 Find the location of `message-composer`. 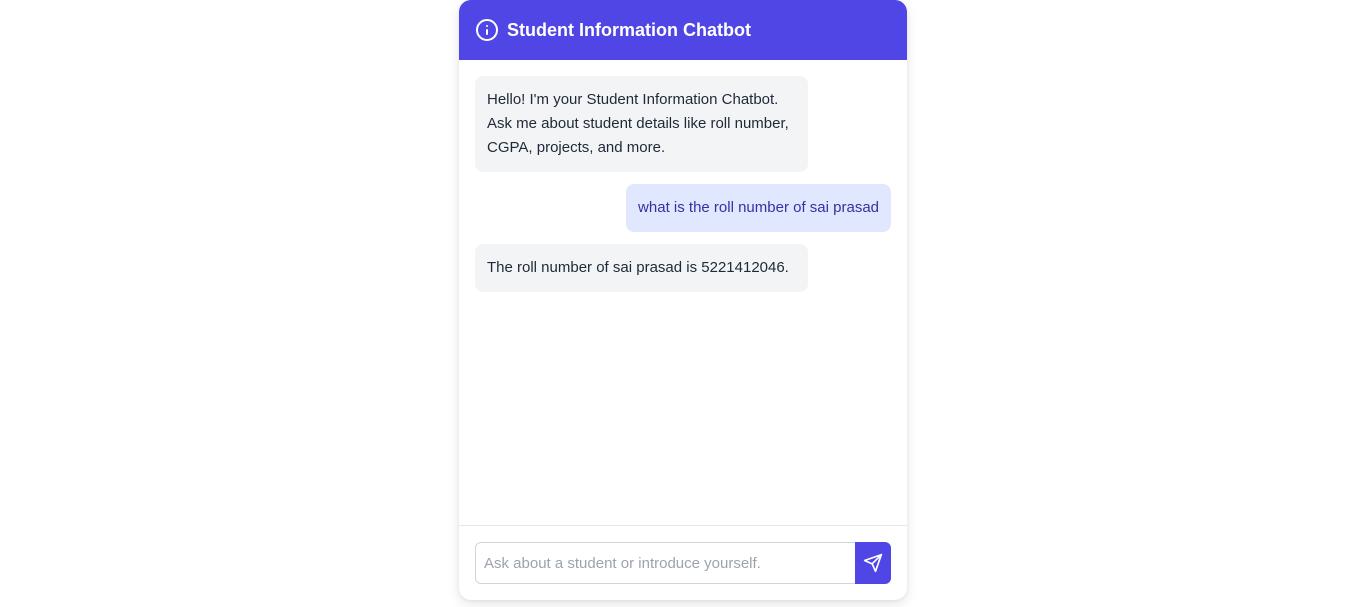

message-composer is located at coordinates (683, 562).